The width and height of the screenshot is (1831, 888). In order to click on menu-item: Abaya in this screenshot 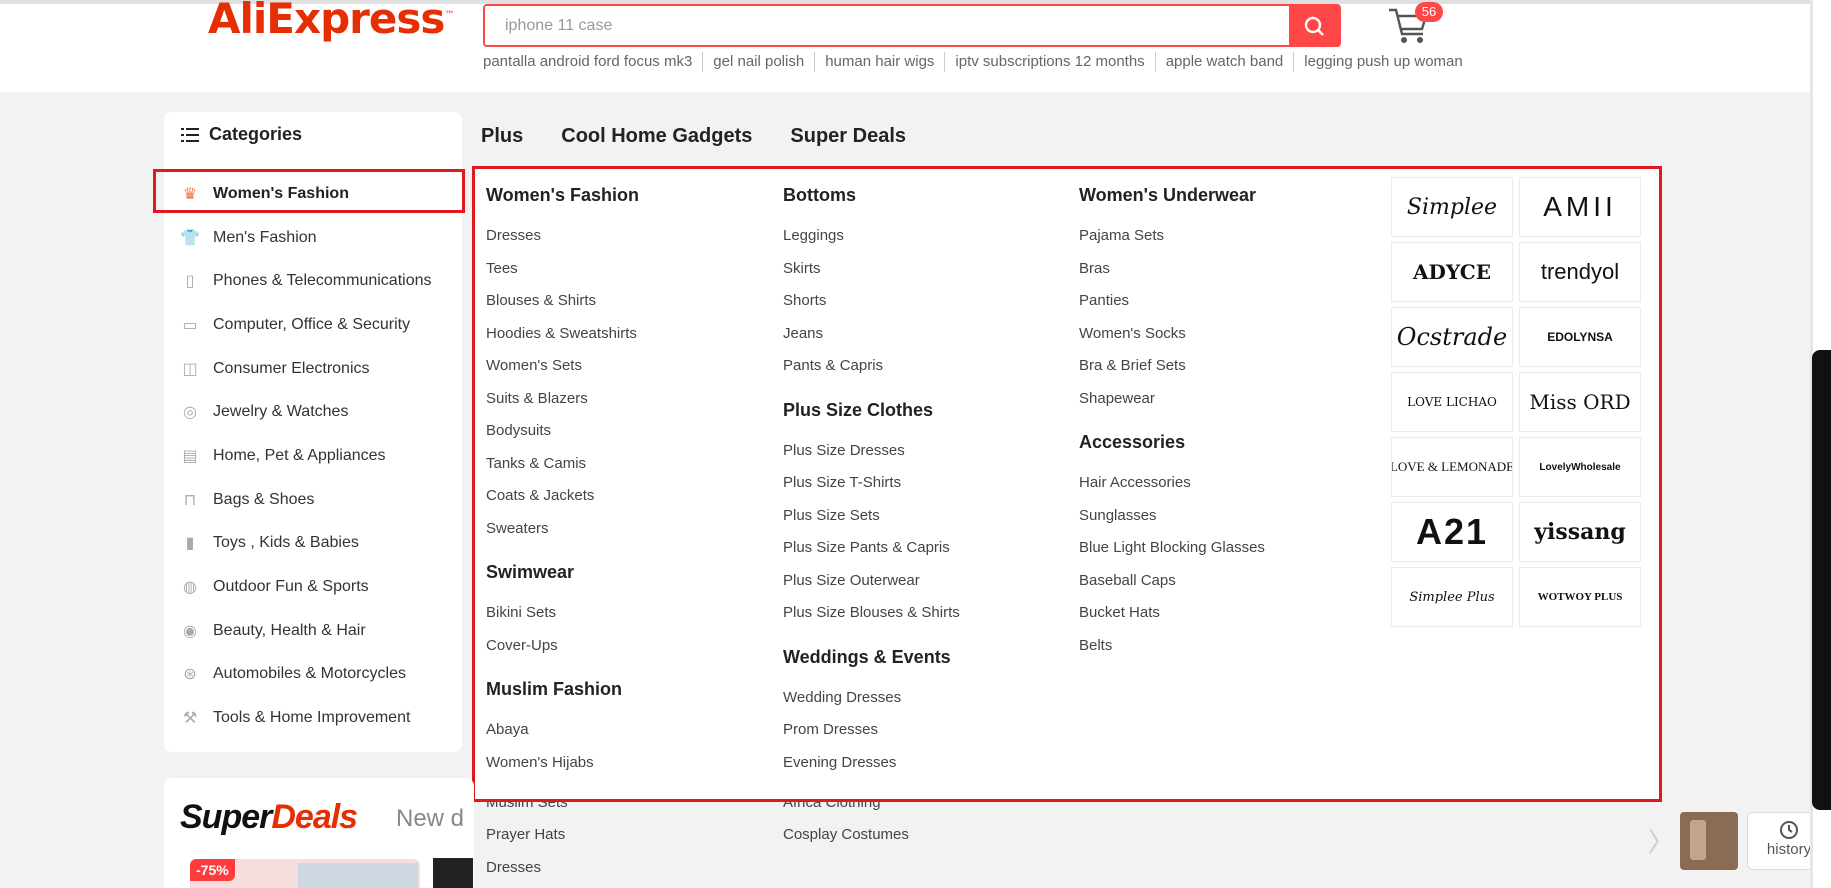, I will do `click(562, 734)`.